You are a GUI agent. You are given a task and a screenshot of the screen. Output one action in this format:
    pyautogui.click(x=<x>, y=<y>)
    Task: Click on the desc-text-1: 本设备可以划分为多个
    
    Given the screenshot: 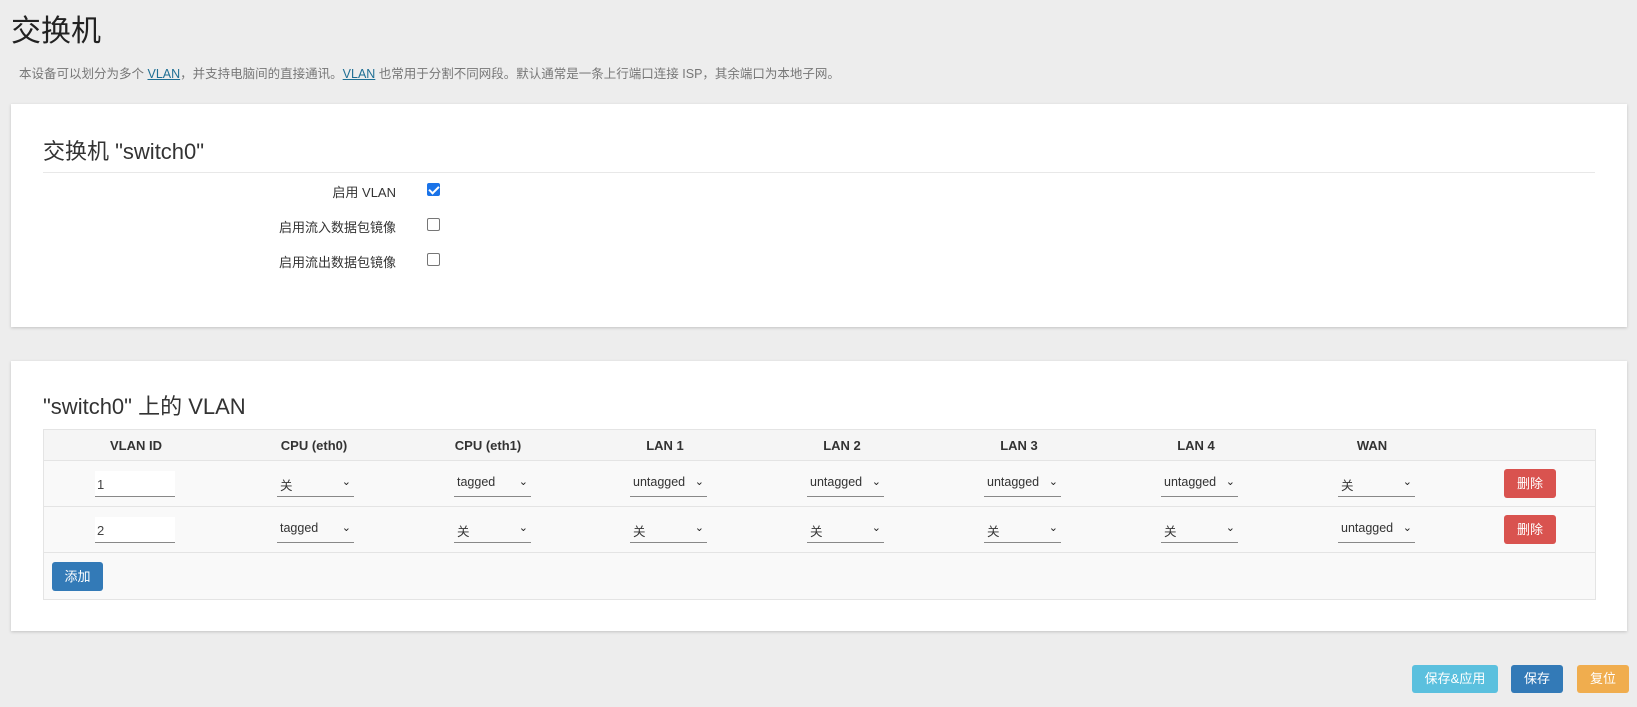 What is the action you would take?
    pyautogui.click(x=83, y=74)
    